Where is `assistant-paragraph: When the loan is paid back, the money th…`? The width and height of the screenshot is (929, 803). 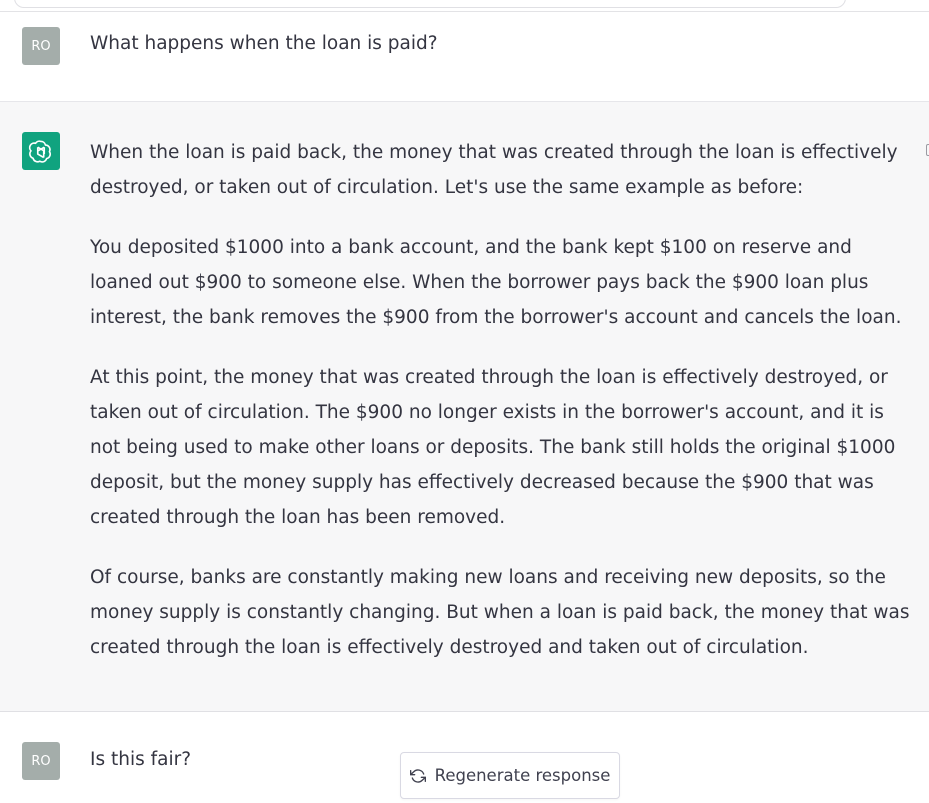
assistant-paragraph: When the loan is paid back, the money th… is located at coordinates (494, 170).